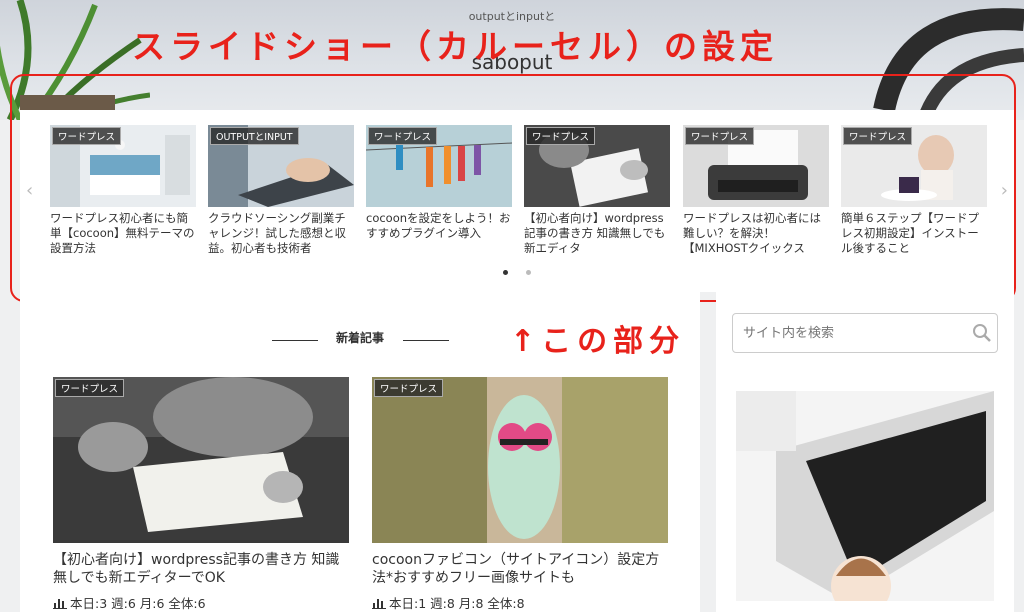  What do you see at coordinates (598, 341) in the screenshot?
I see `annotation-pointer: ↑この部分` at bounding box center [598, 341].